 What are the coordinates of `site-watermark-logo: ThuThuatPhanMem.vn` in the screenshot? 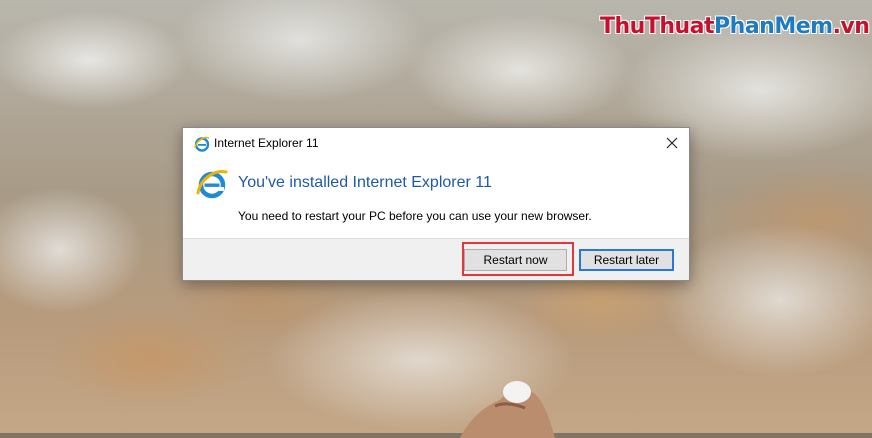 It's located at (735, 26).